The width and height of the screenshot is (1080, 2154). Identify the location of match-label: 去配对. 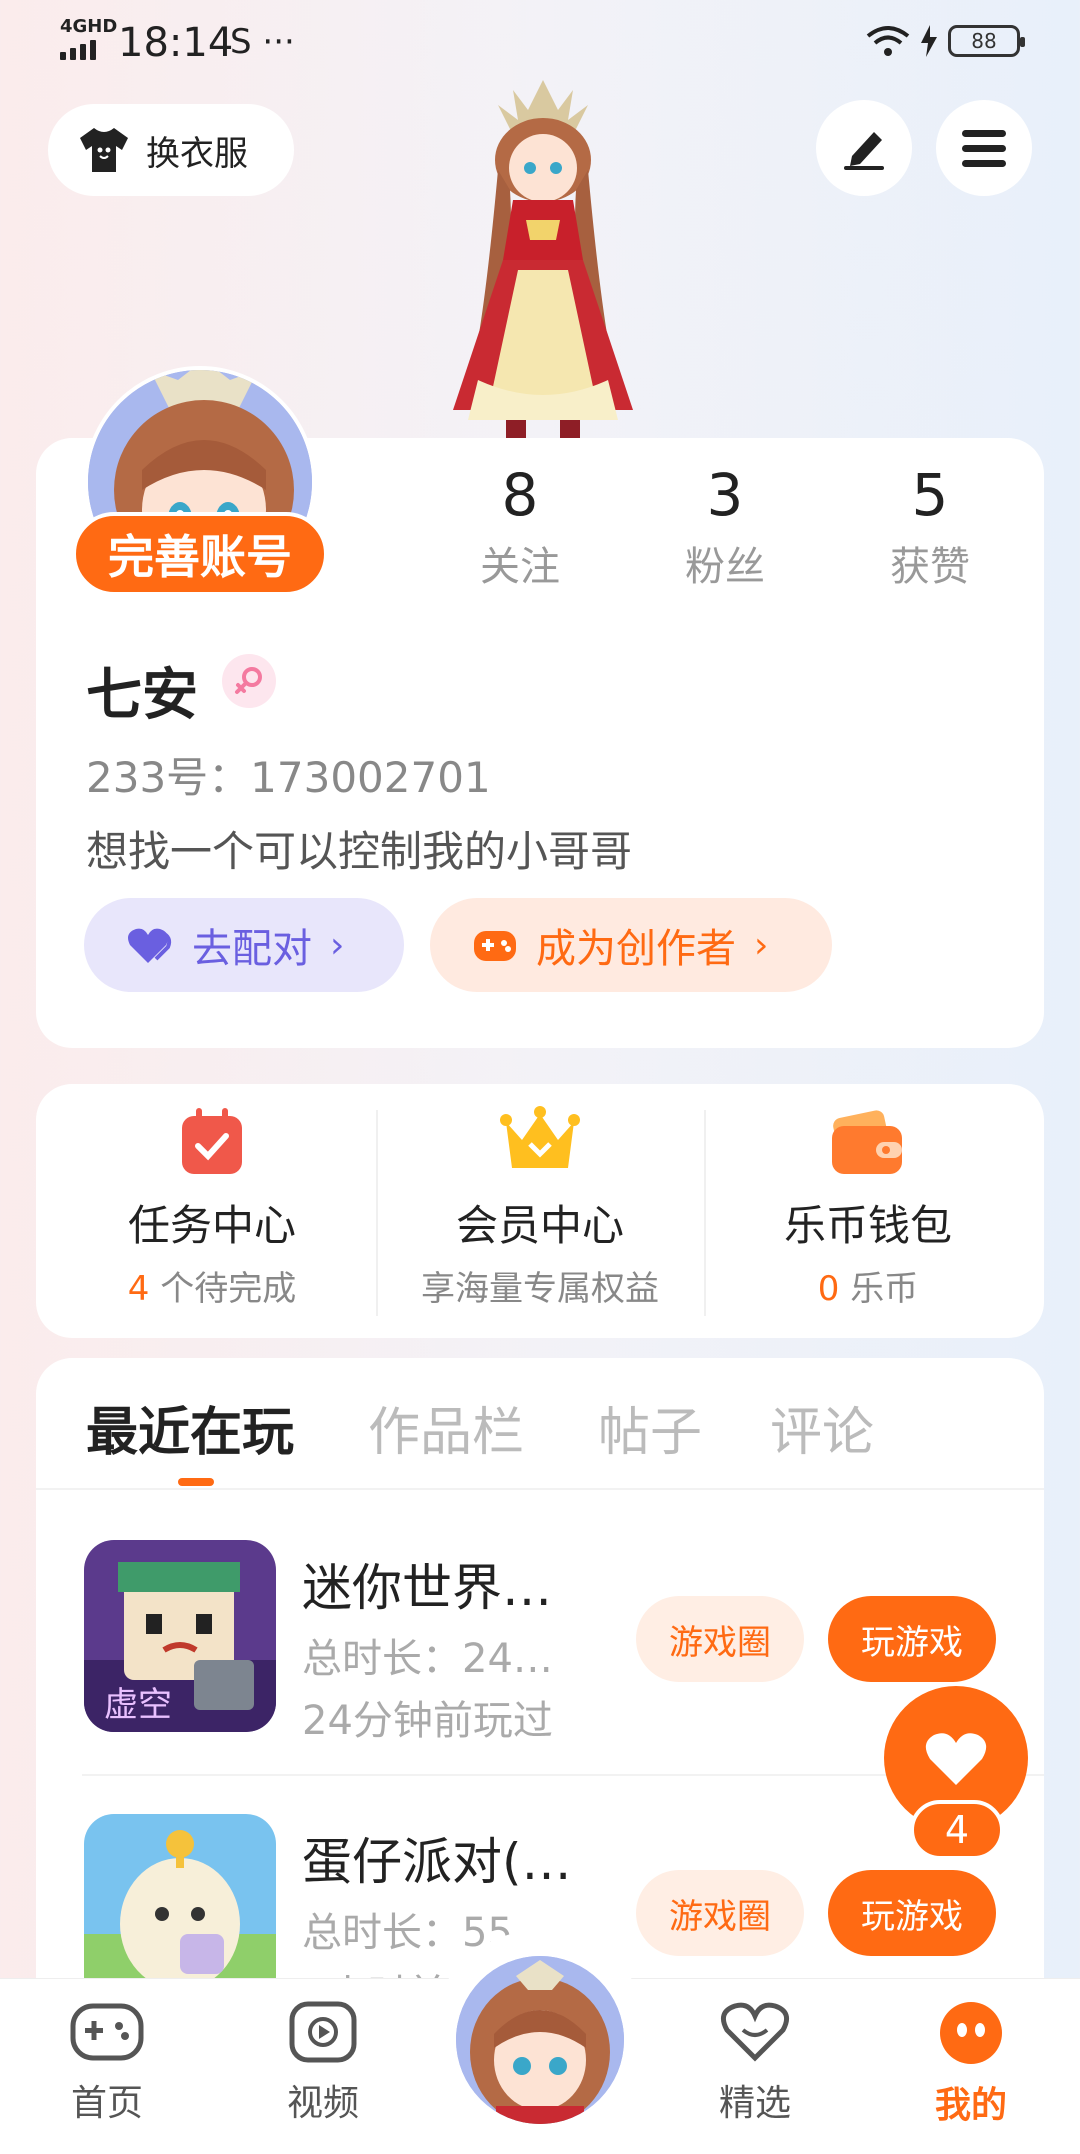
(252, 949).